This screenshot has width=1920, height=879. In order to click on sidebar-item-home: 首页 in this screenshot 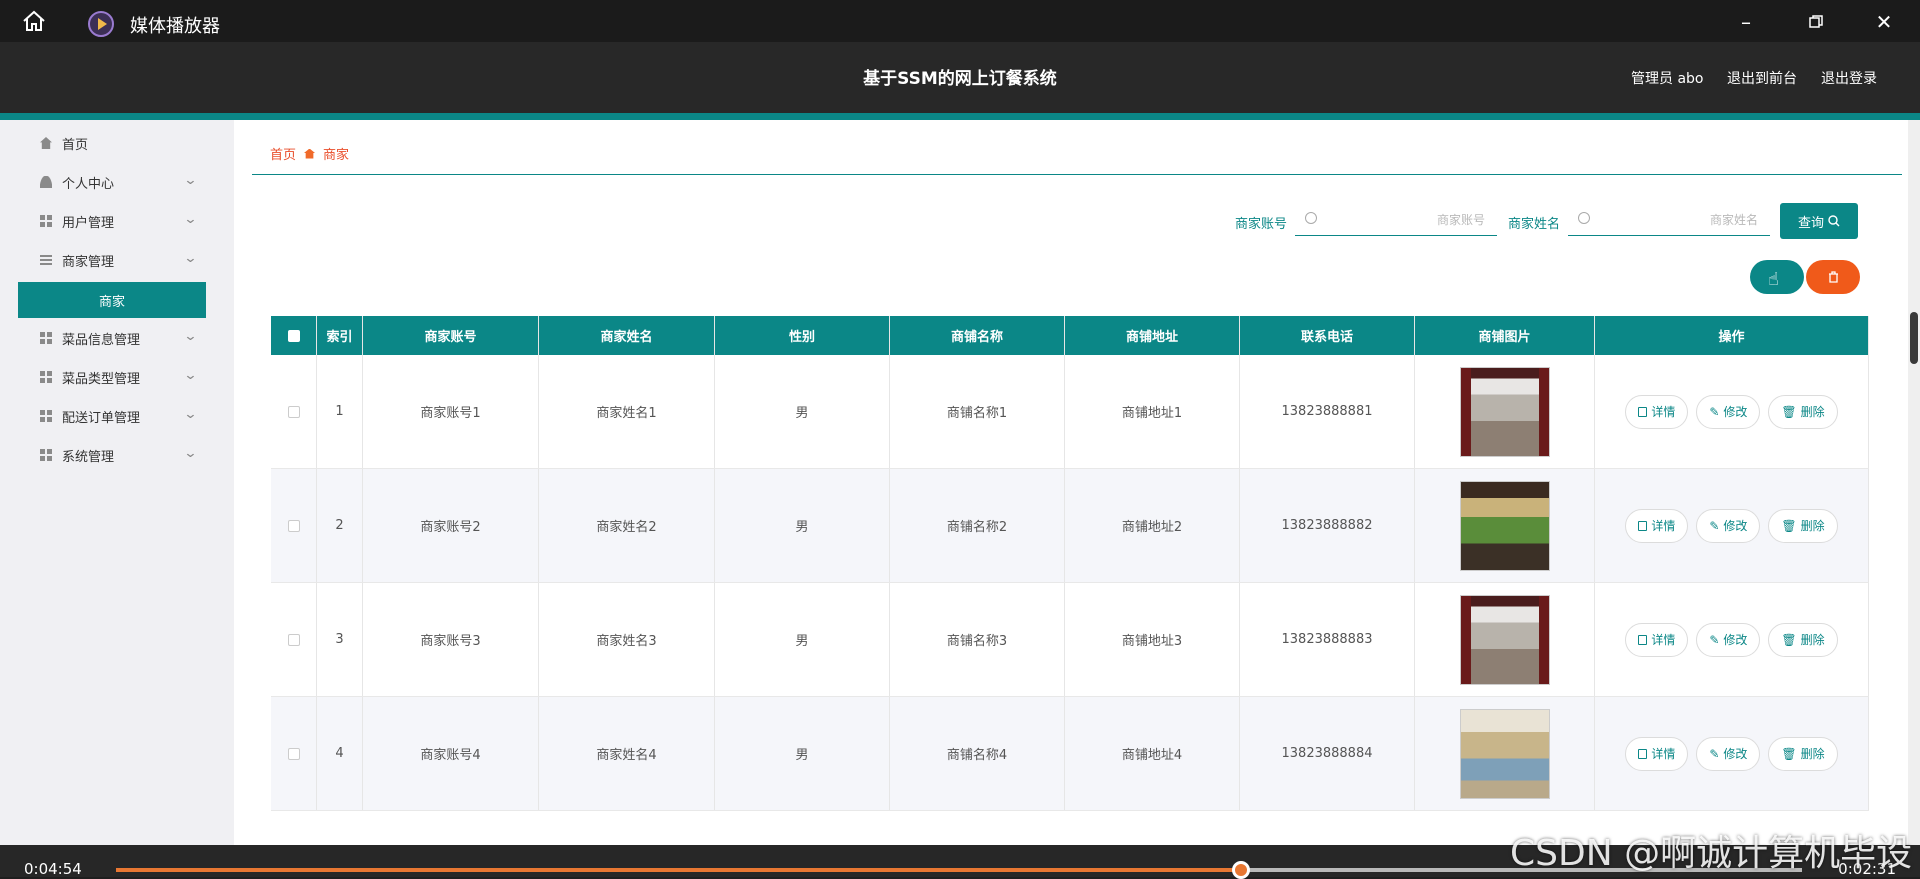, I will do `click(112, 143)`.